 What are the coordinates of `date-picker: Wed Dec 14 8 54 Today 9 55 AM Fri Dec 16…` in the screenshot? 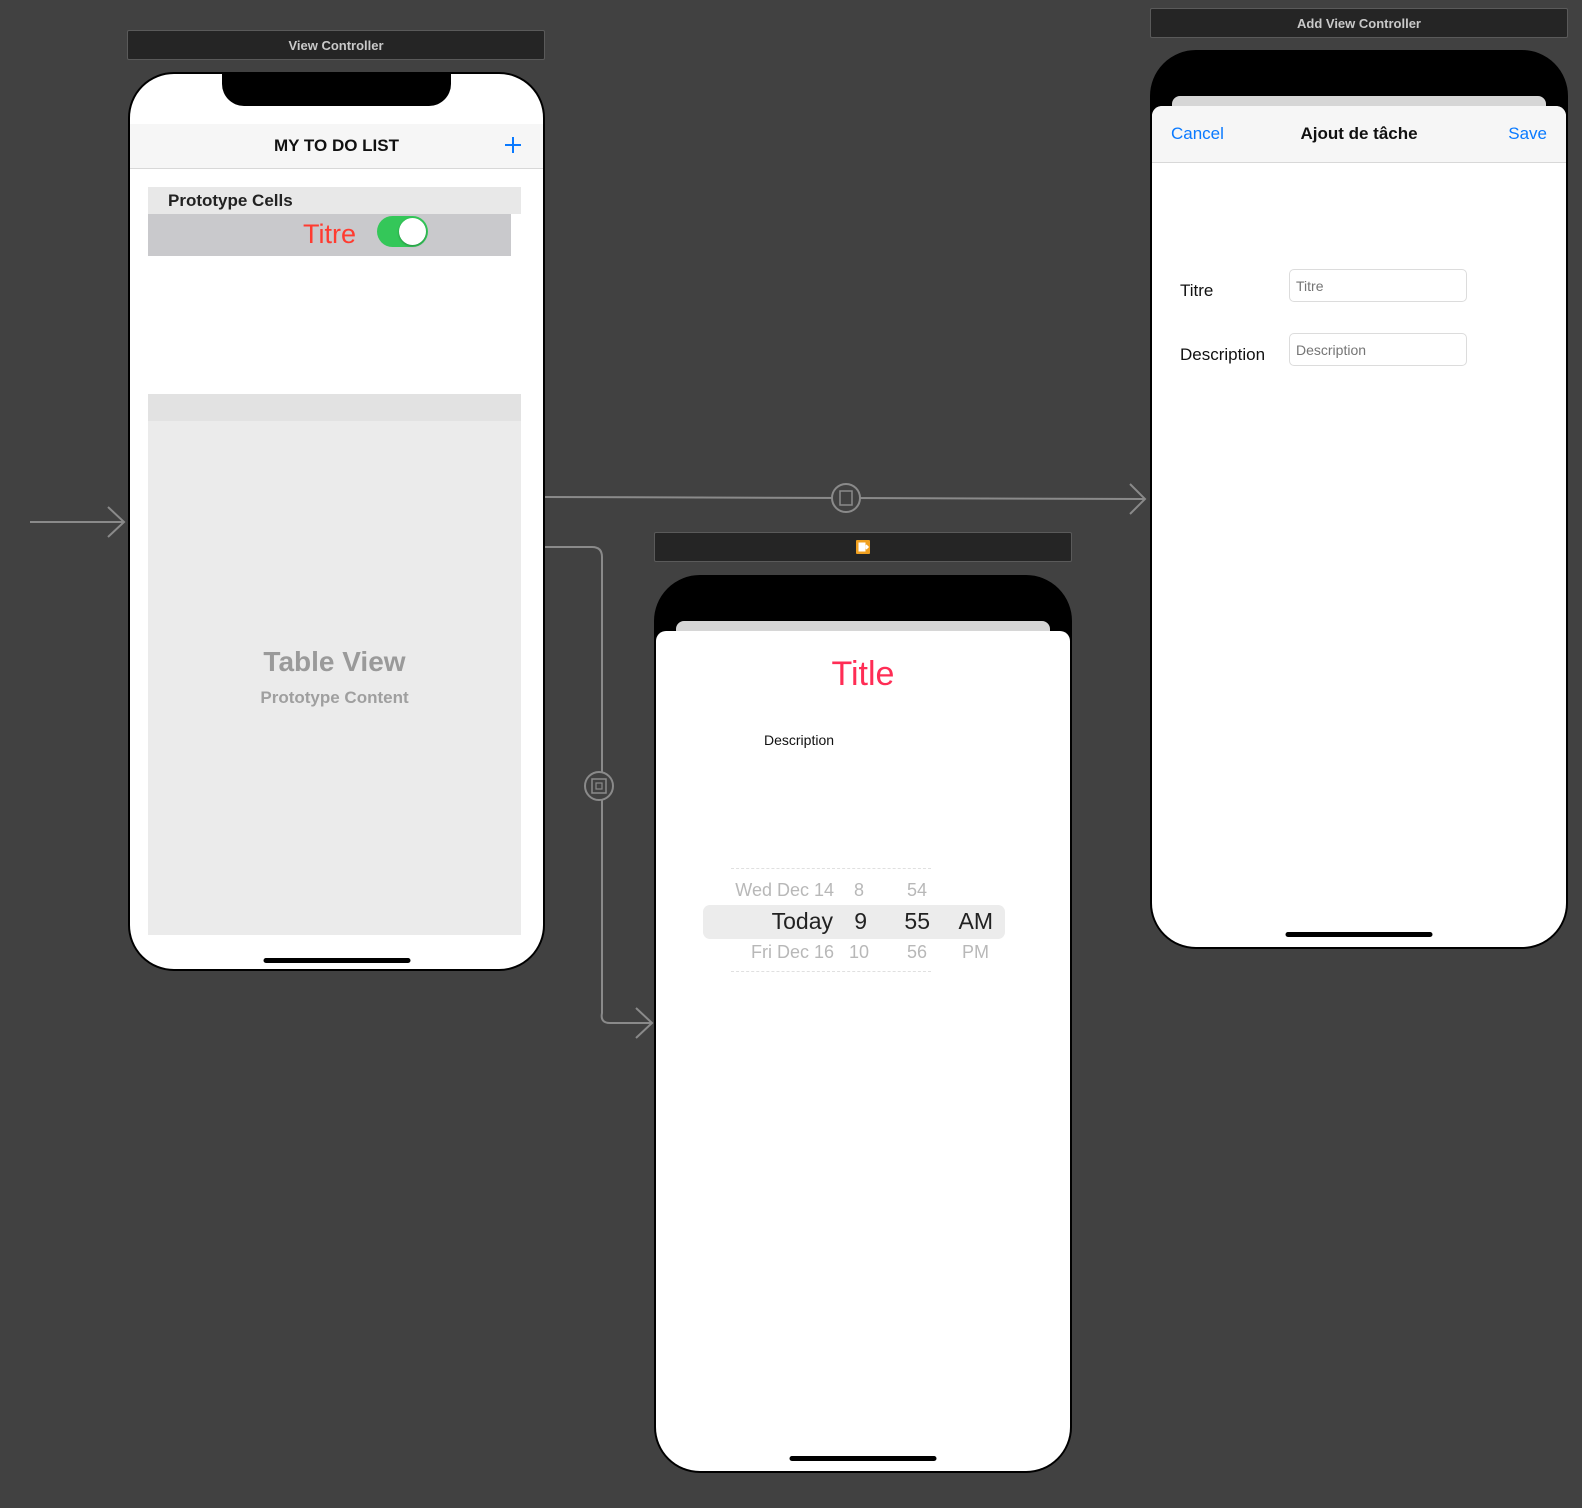 It's located at (853, 922).